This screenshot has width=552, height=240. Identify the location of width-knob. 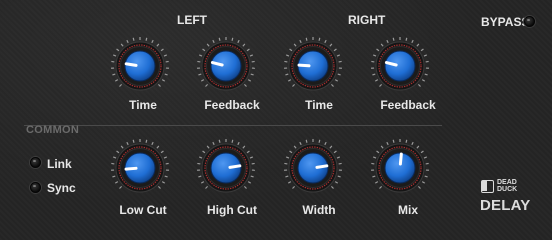
(313, 168).